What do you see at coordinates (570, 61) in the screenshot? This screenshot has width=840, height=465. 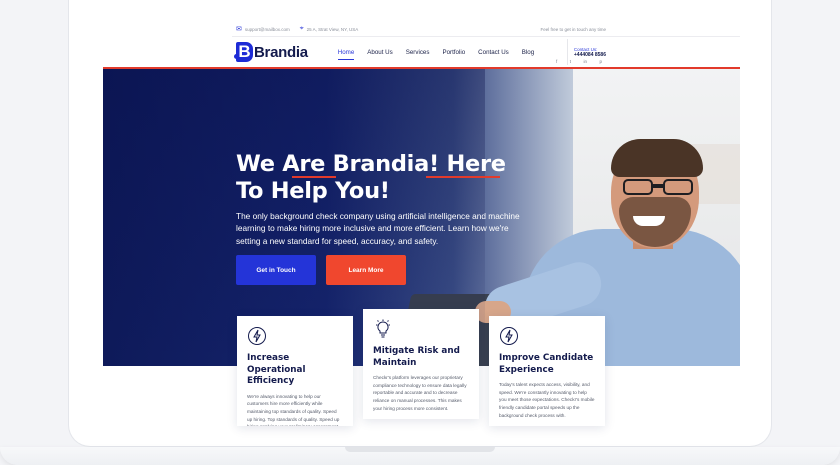 I see `twitter-icon: t` at bounding box center [570, 61].